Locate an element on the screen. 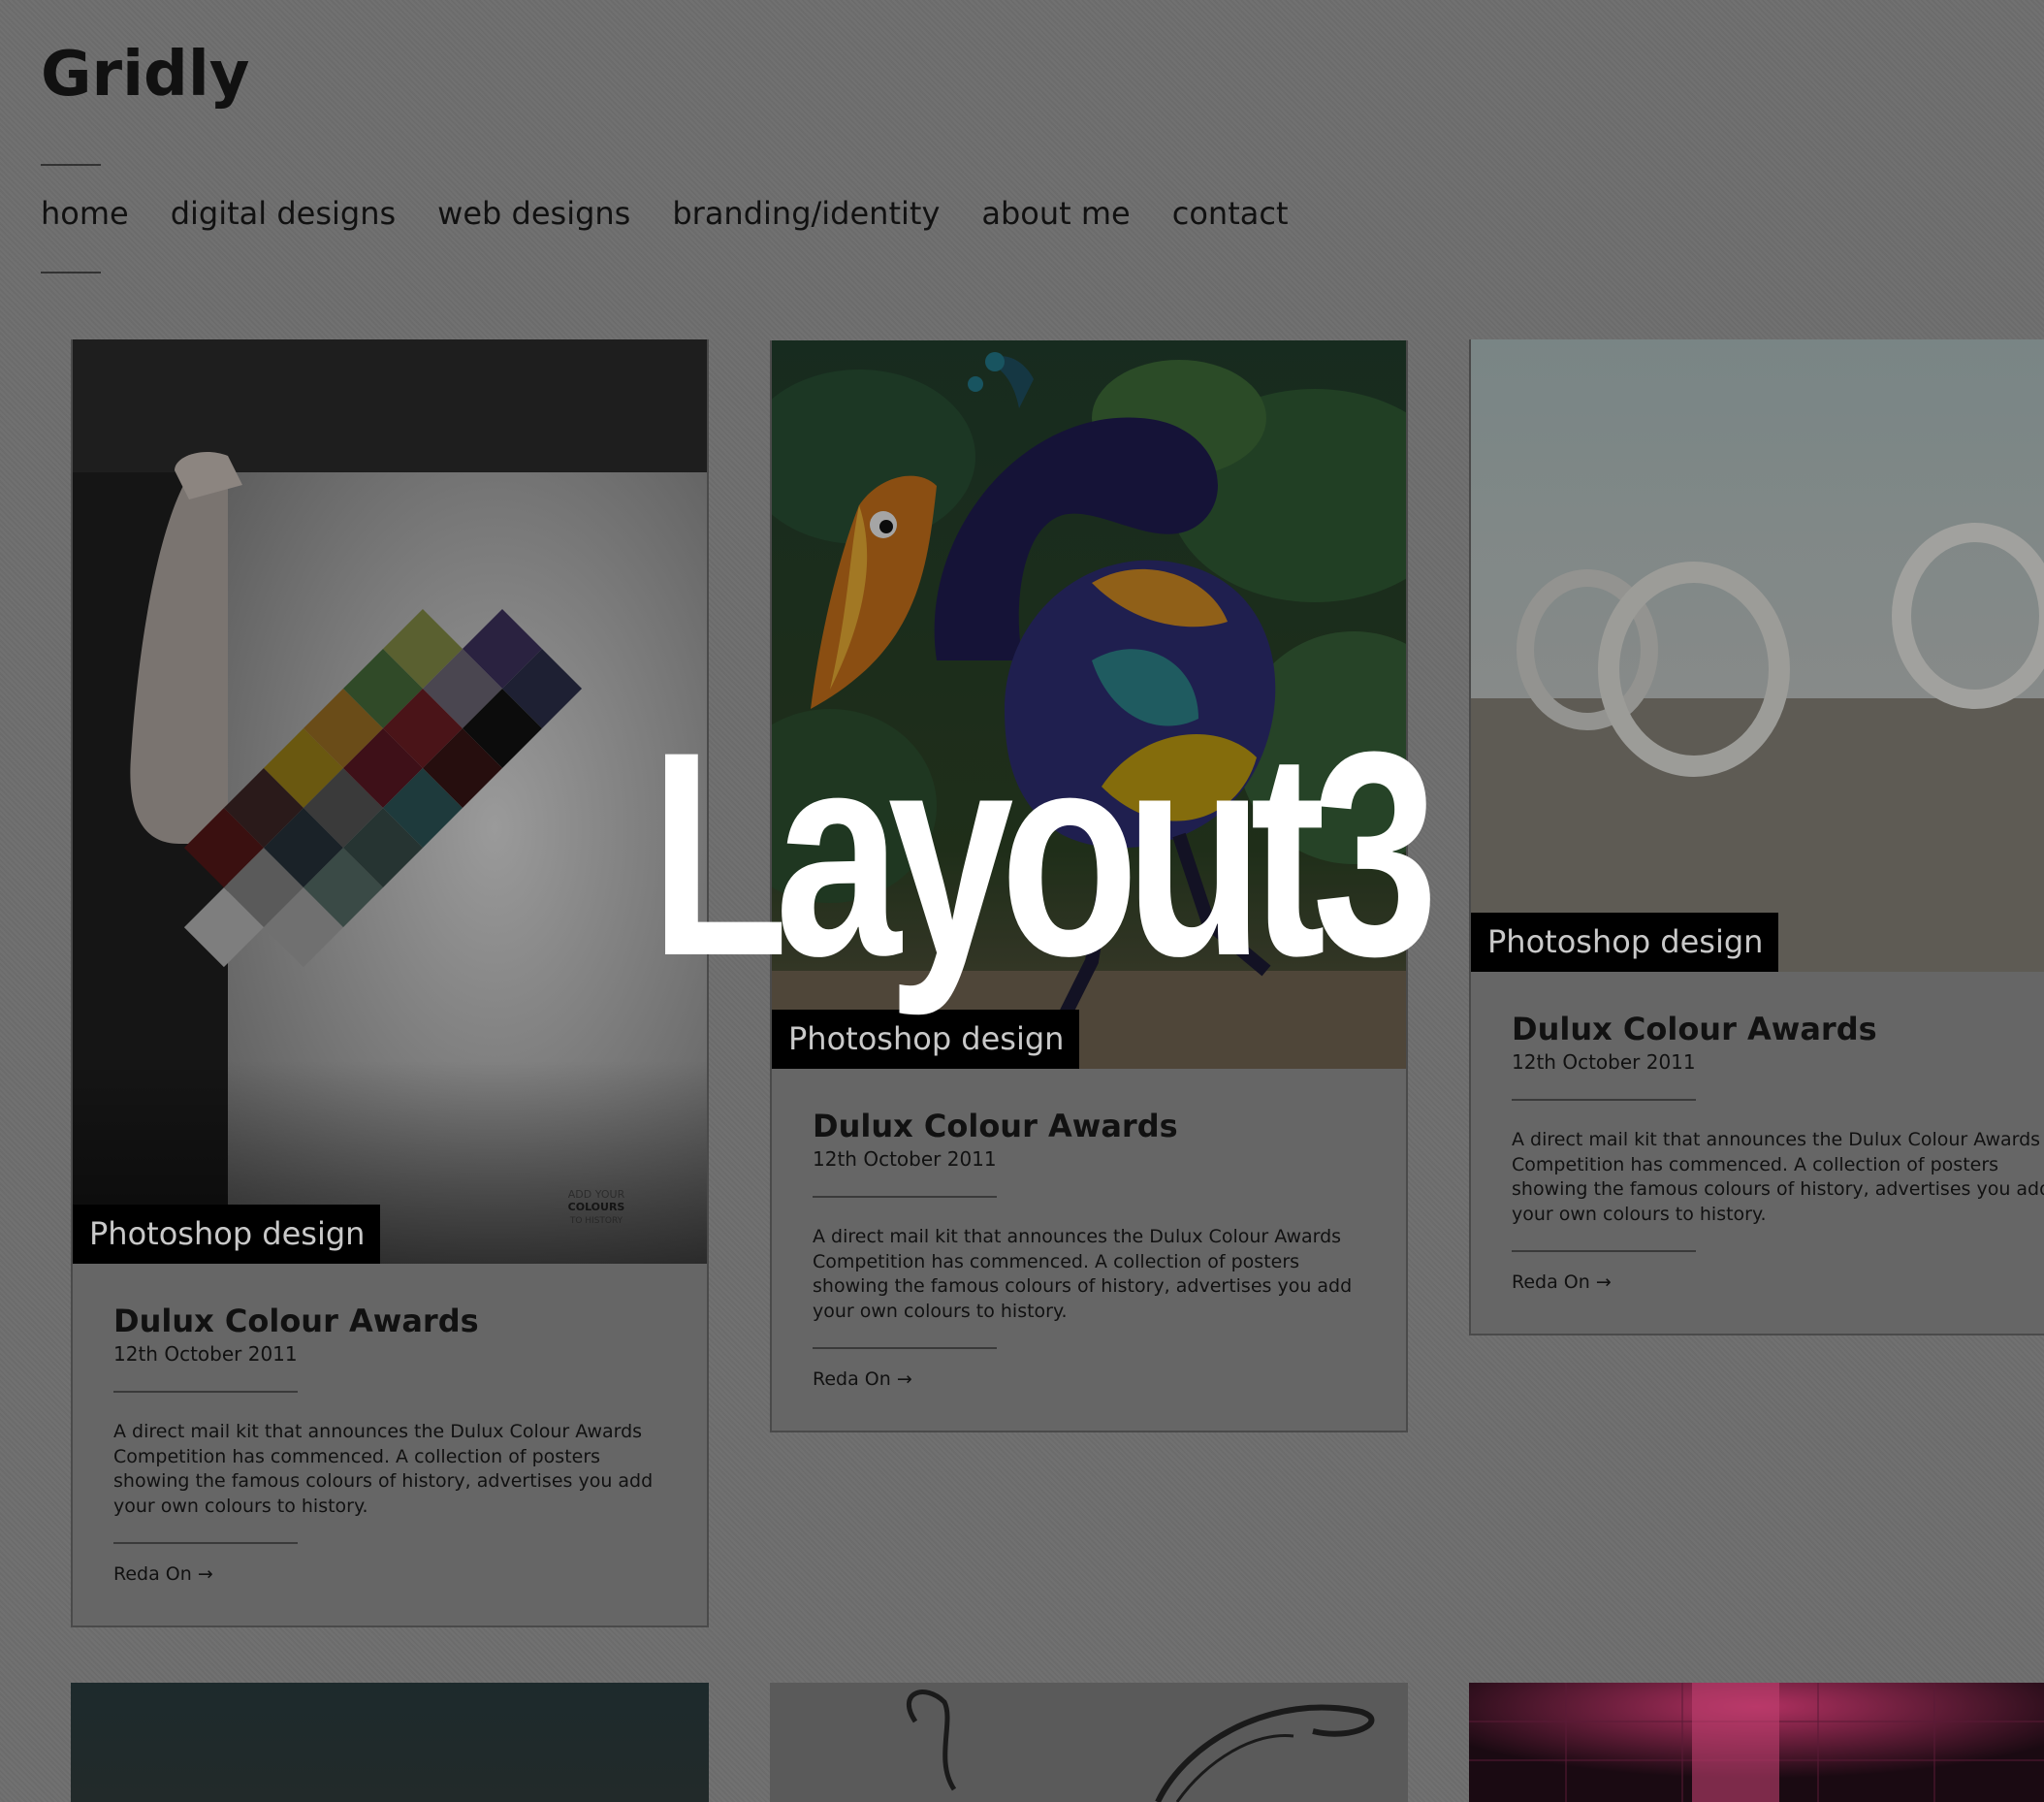 This screenshot has height=1802, width=2044. site-logo: Gridly is located at coordinates (145, 75).